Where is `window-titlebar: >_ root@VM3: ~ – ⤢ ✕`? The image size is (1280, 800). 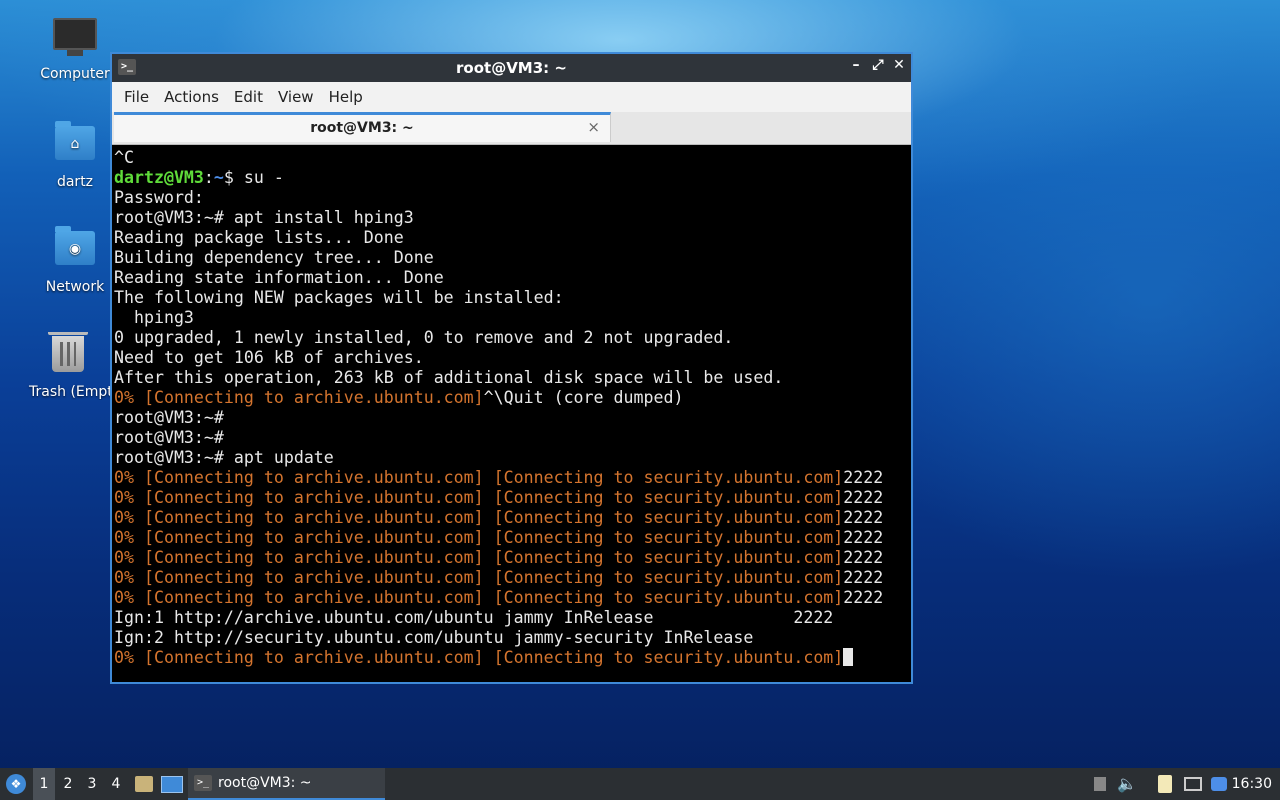 window-titlebar: >_ root@VM3: ~ – ⤢ ✕ is located at coordinates (511, 68).